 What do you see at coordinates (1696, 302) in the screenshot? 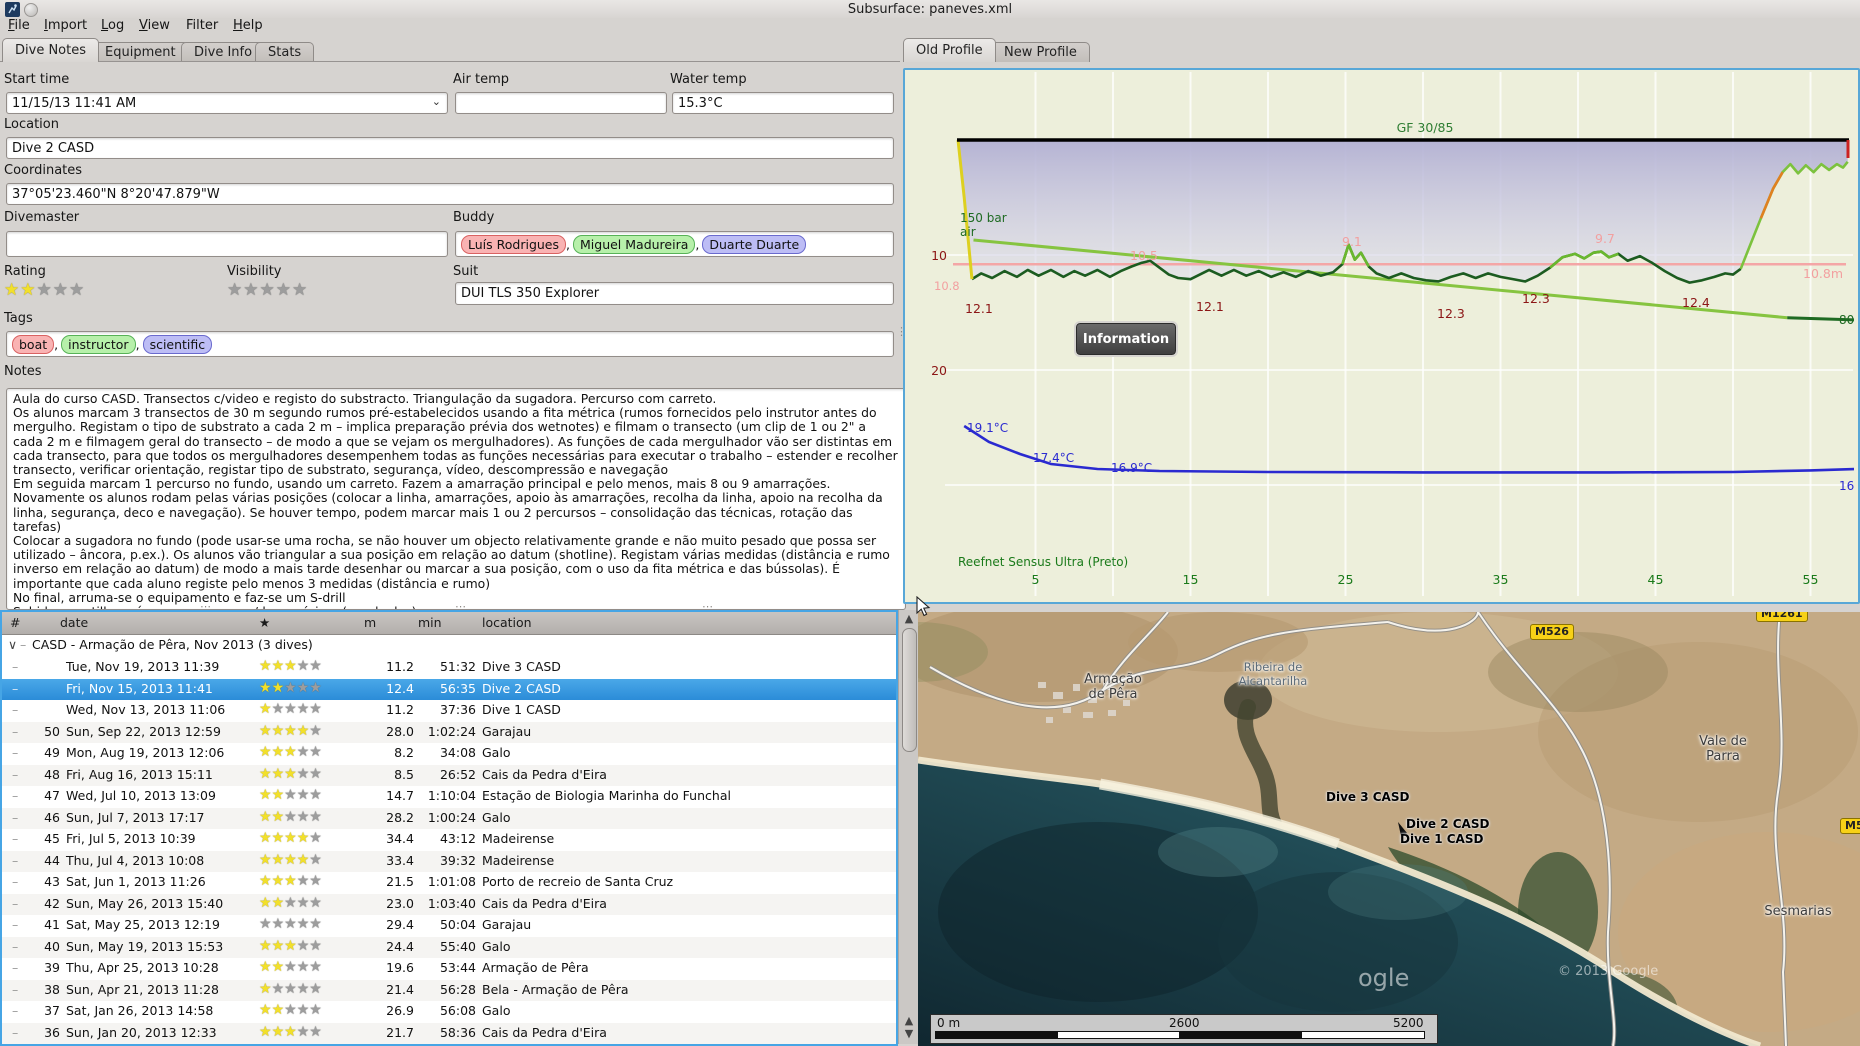
I see `chart-label: 12.4` at bounding box center [1696, 302].